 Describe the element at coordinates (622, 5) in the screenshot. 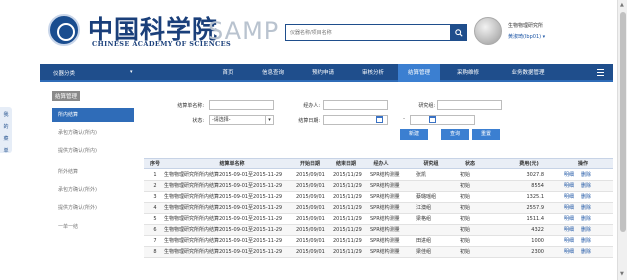

I see `scroll-up-icon: ▲` at that location.